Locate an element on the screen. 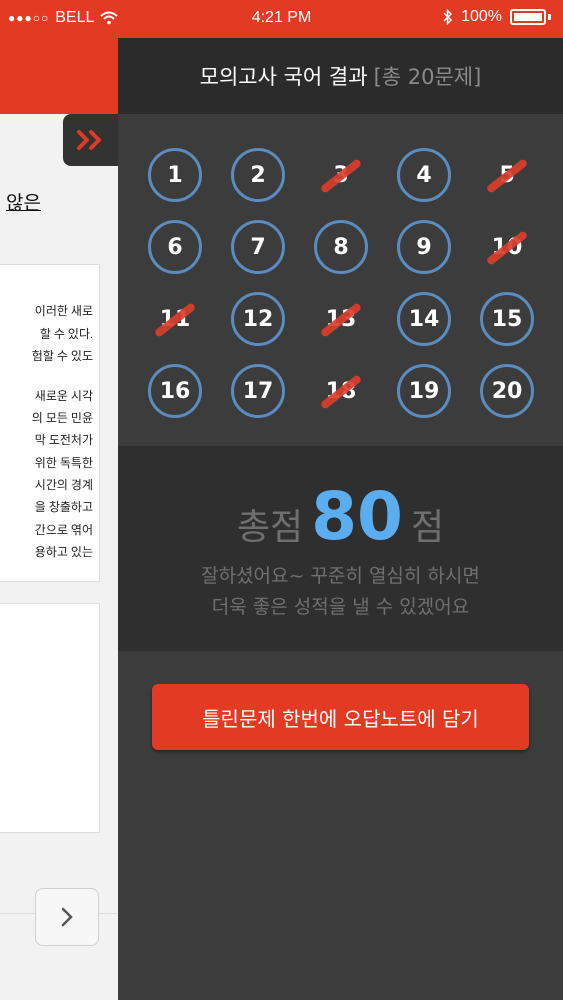 The width and height of the screenshot is (563, 1000). score-prefix: 총점 is located at coordinates (270, 527).